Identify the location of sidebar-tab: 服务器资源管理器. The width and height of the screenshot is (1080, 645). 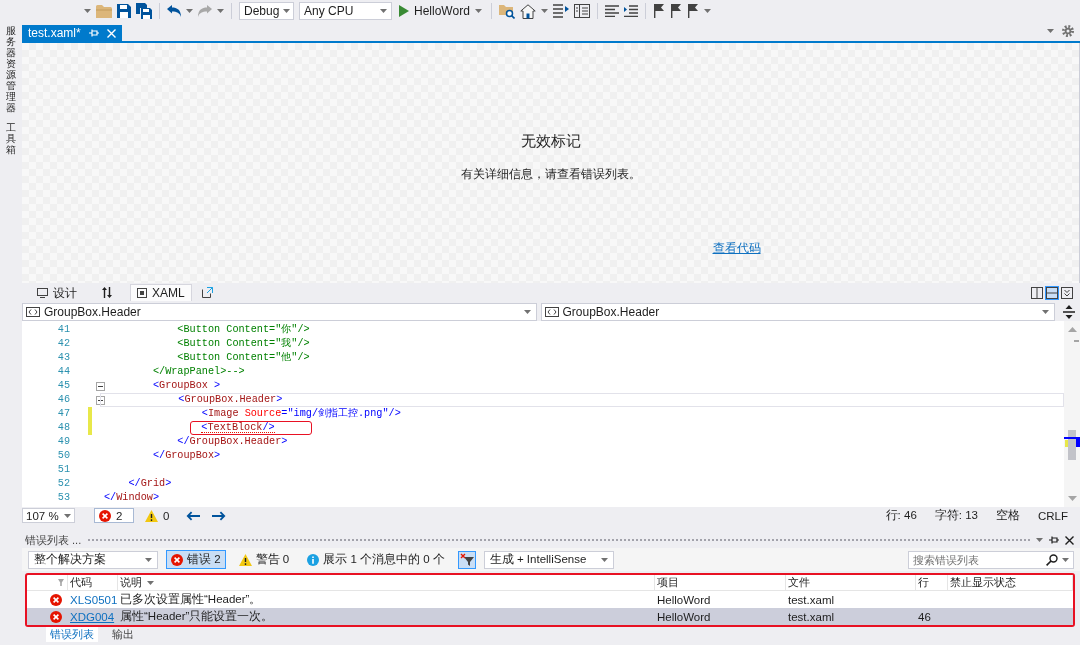
(11, 69).